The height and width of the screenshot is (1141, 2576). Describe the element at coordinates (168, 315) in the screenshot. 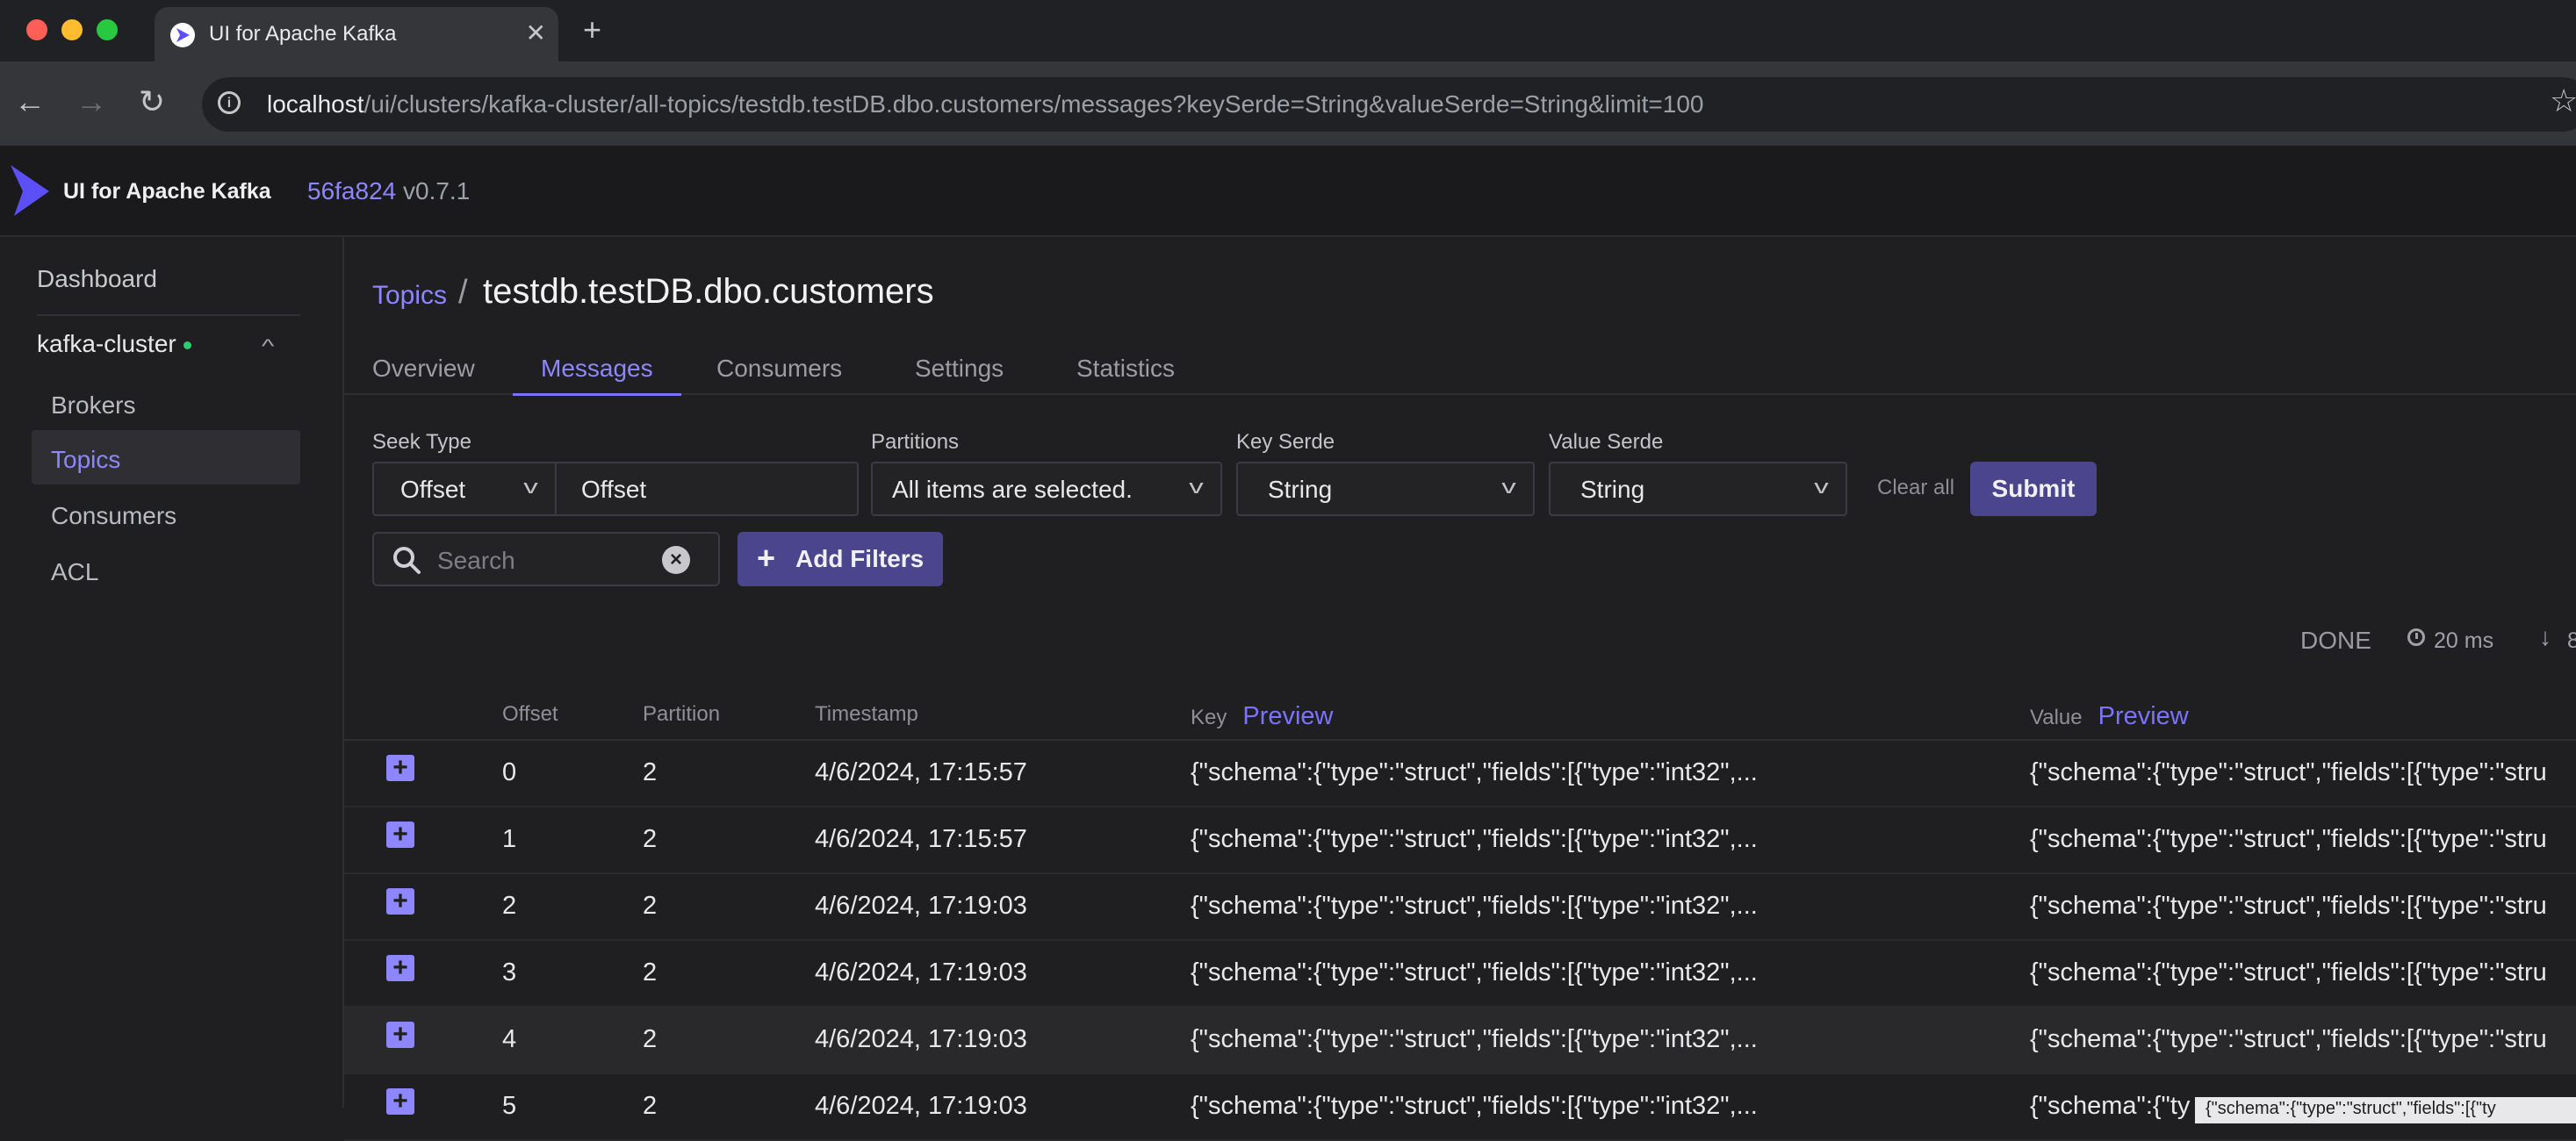

I see `sidebar-divider` at that location.